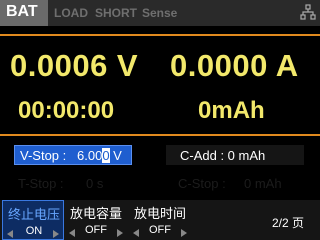 The image size is (320, 240). I want to click on vstop-field: V-Stop : 6.000 V, so click(73, 155).